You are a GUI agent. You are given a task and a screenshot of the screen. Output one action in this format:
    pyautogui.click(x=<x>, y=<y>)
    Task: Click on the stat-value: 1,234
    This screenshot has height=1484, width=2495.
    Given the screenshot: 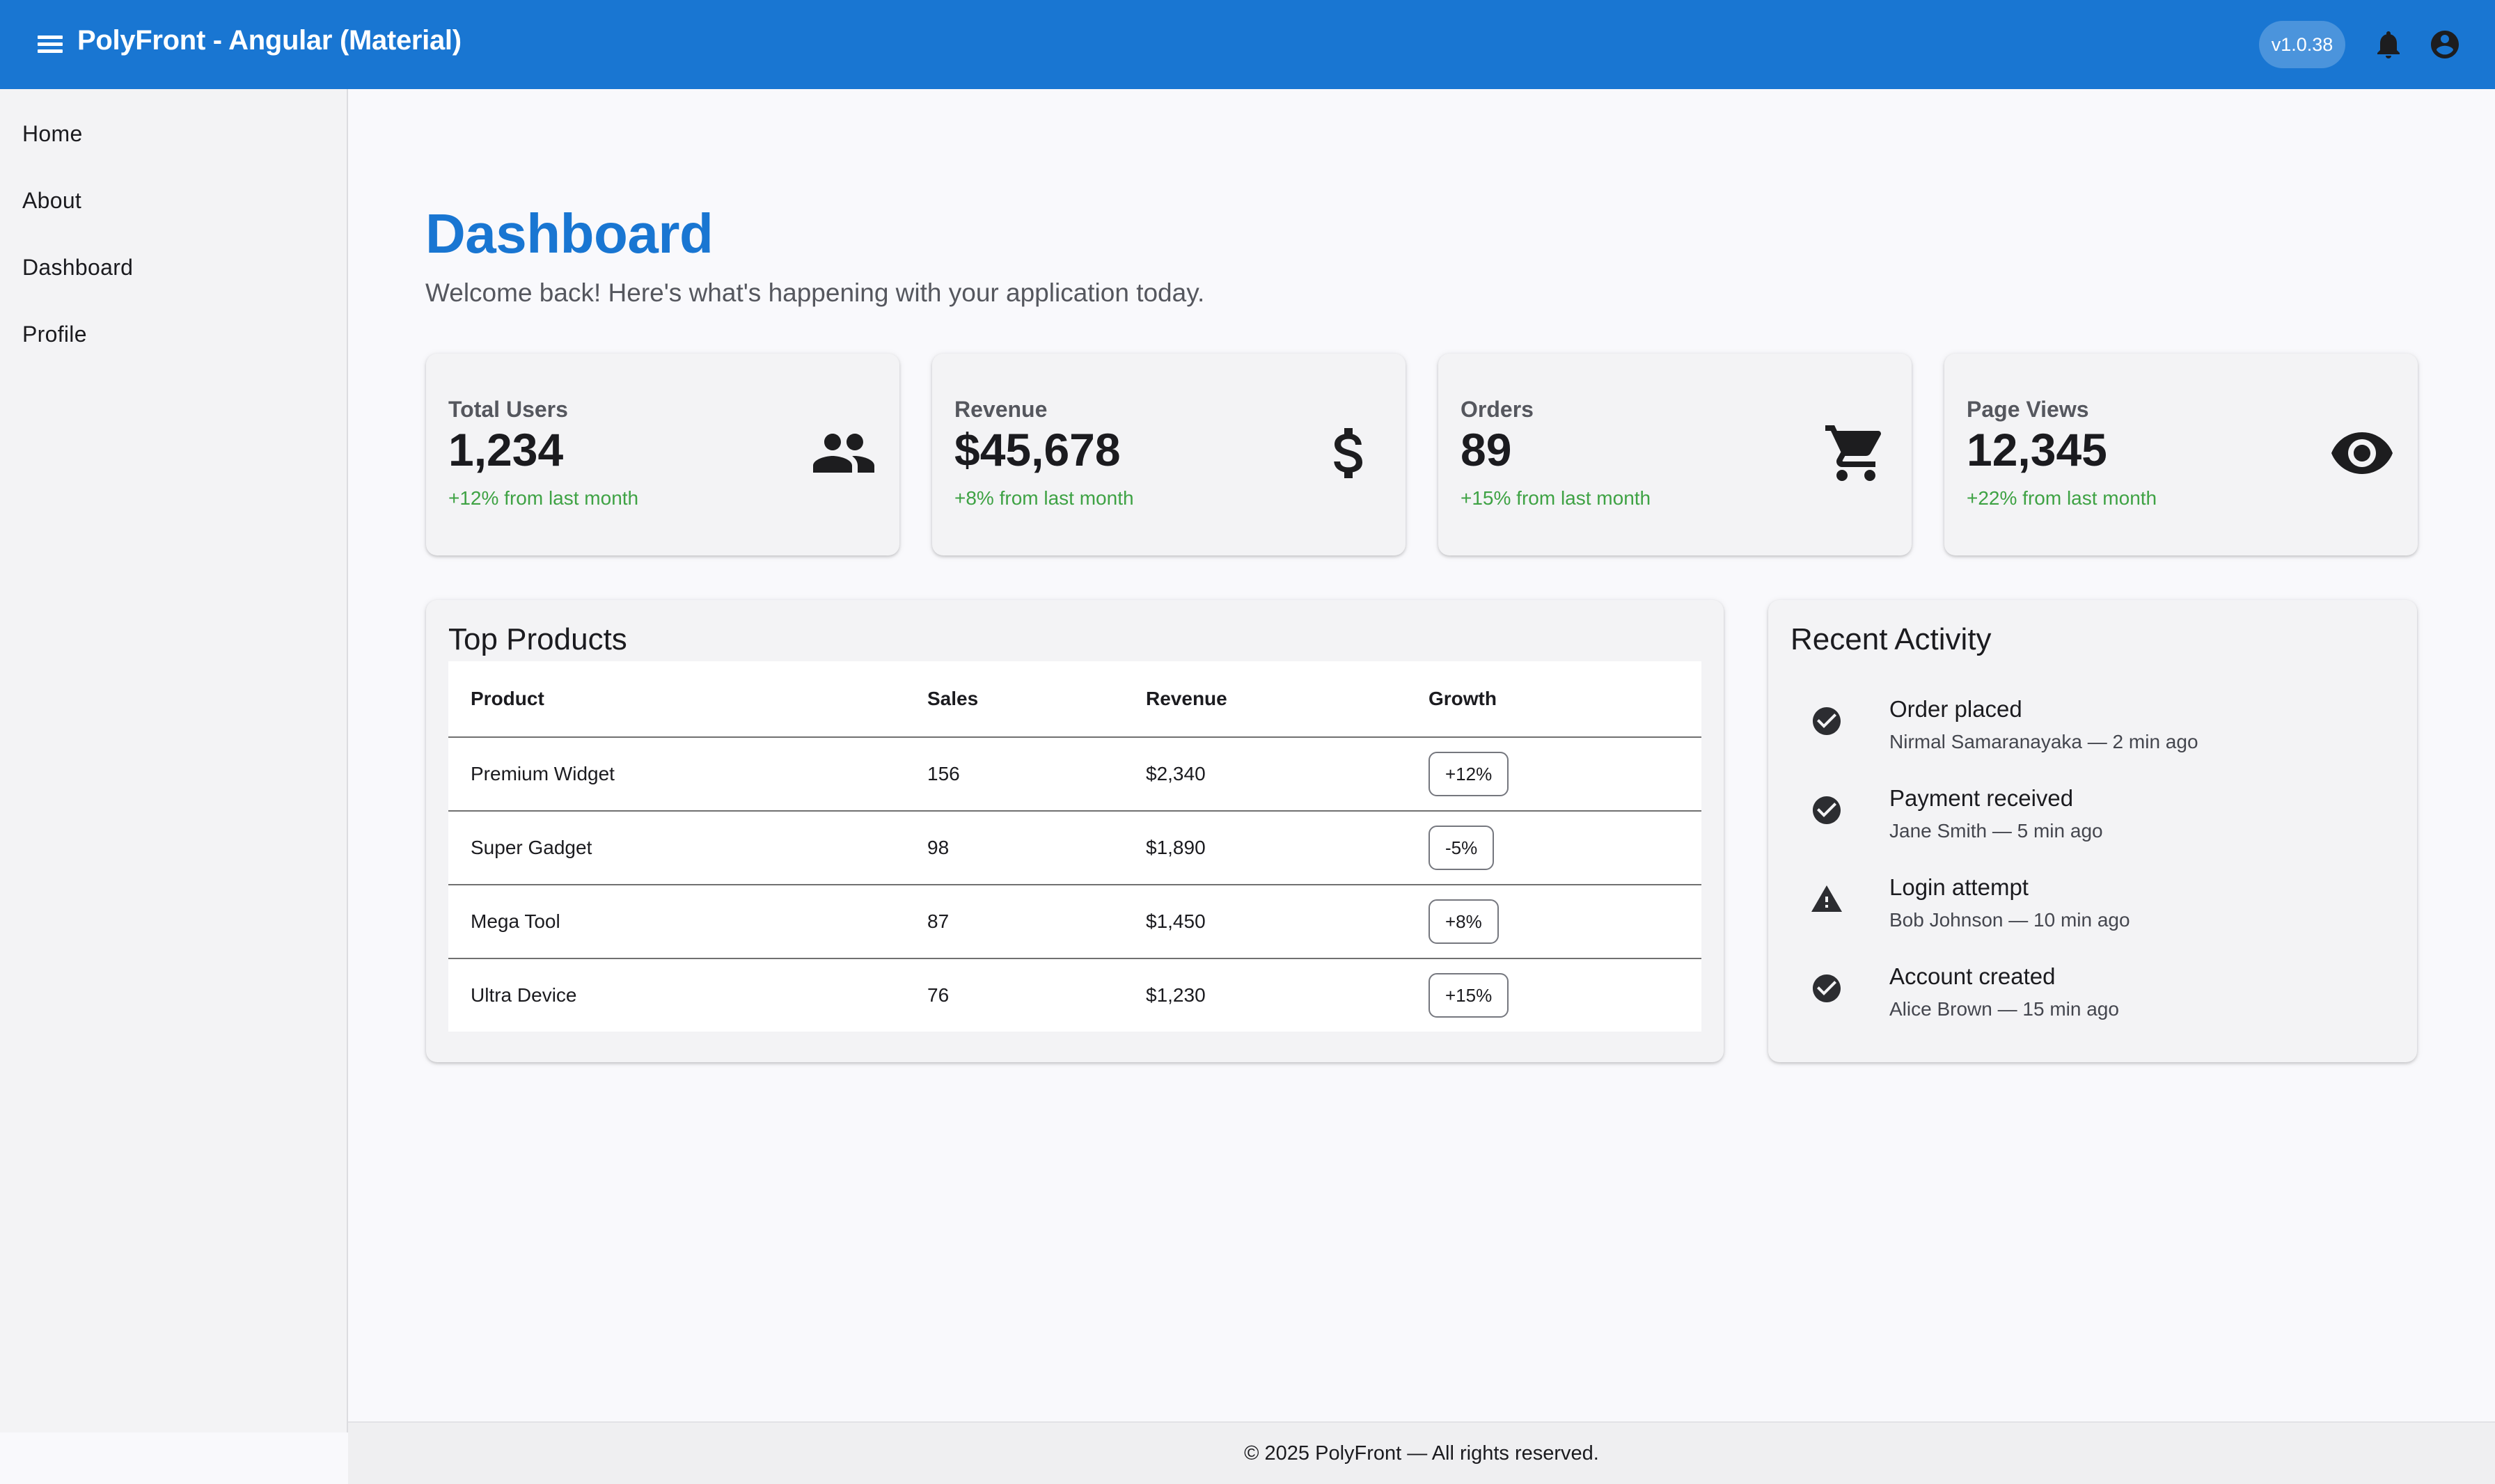 What is the action you would take?
    pyautogui.click(x=506, y=450)
    